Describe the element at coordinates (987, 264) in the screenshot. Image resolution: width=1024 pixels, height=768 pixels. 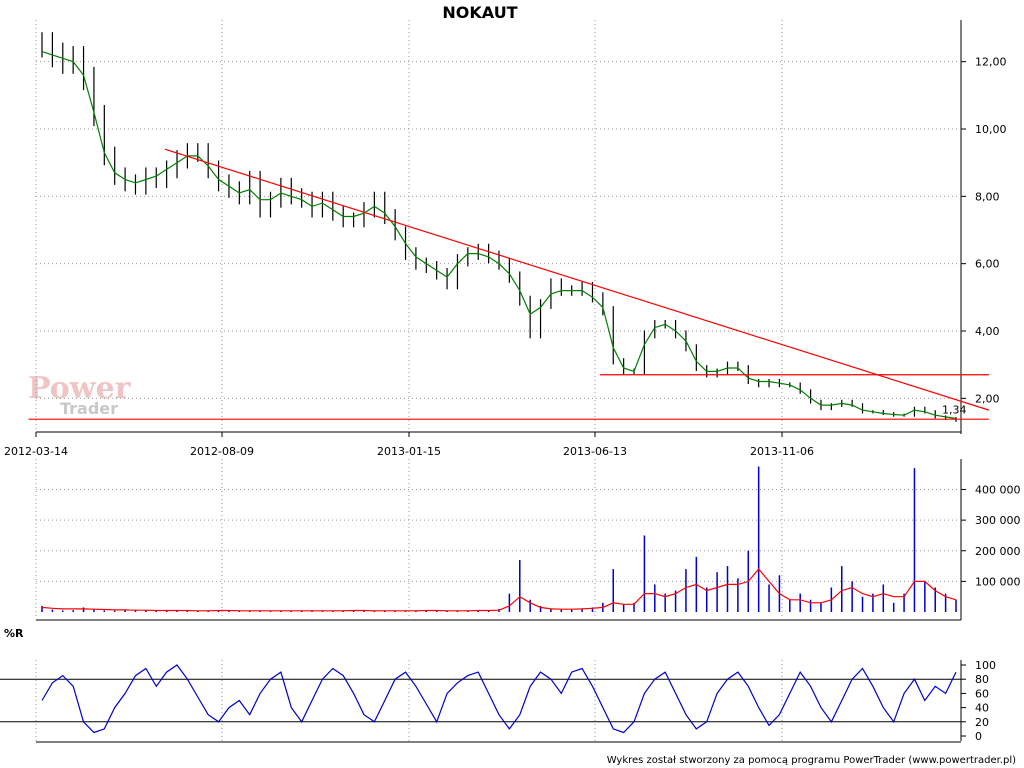
I see `price-y-tick-label: 6,00` at that location.